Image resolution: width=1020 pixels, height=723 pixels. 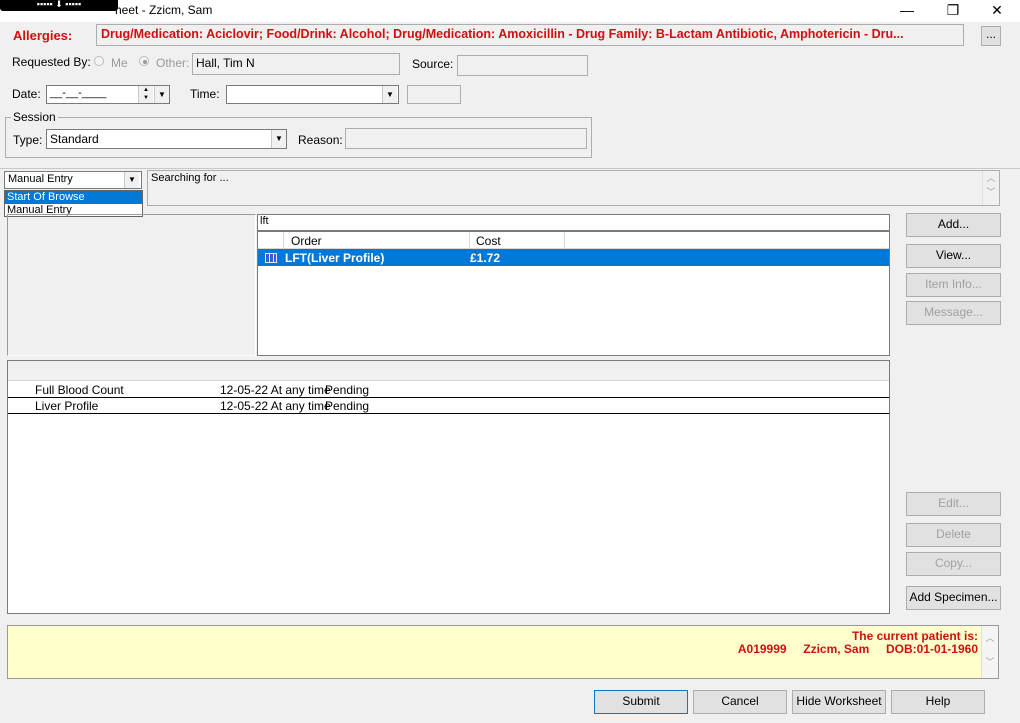 What do you see at coordinates (278, 139) in the screenshot?
I see `session-type-dropdown-arrow: ▼` at bounding box center [278, 139].